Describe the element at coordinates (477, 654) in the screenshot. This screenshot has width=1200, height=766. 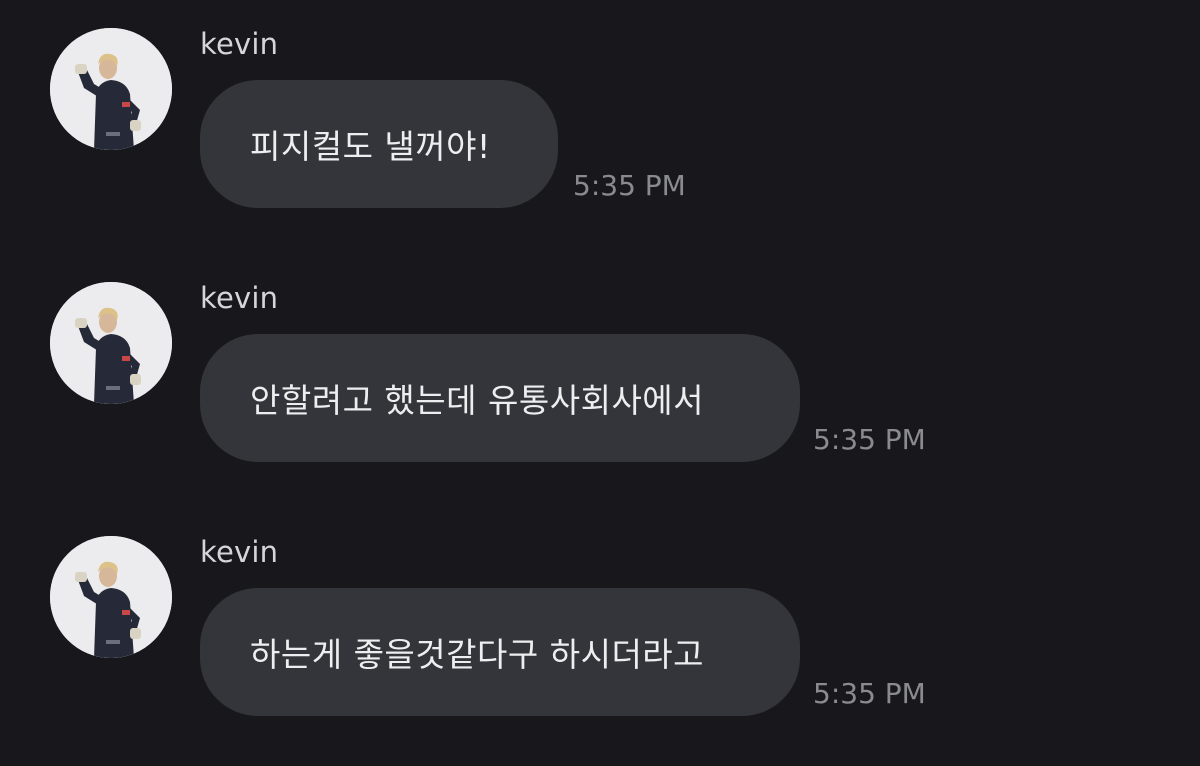
I see `message-text: 하는게 좋을것같다구 하시더라고` at that location.